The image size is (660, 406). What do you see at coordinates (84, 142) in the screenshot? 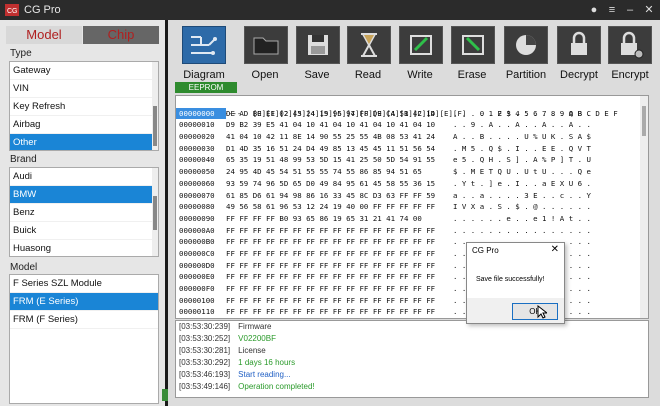
I see `type-list-item: Other` at bounding box center [84, 142].